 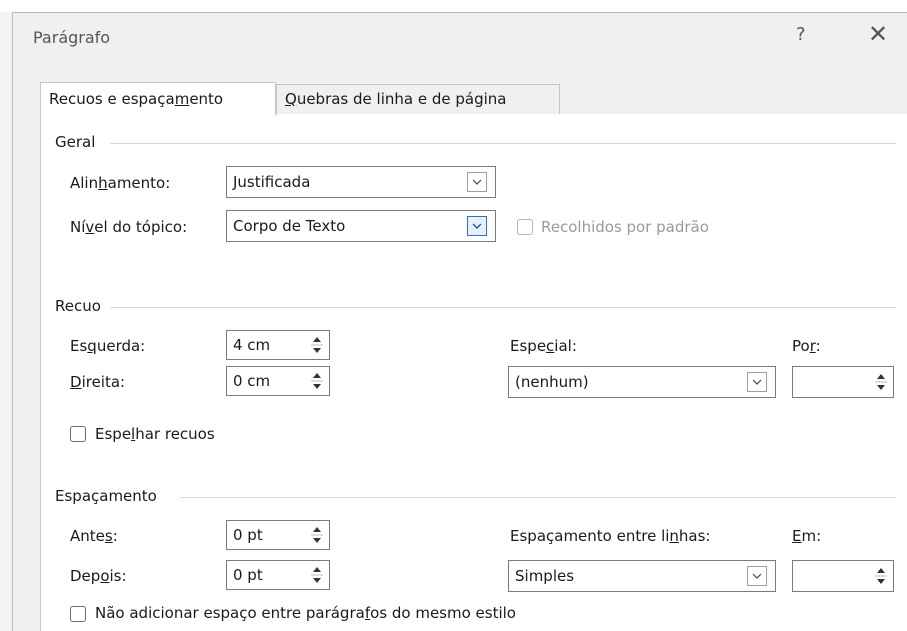 I want to click on alignment-label: Alinhamento:, so click(x=120, y=183).